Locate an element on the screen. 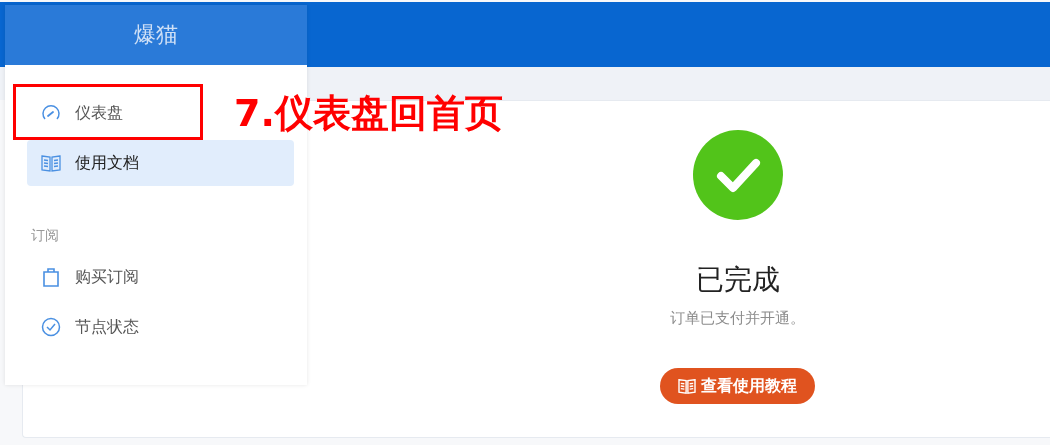 Image resolution: width=1050 pixels, height=445 pixels. success-icon is located at coordinates (737, 175).